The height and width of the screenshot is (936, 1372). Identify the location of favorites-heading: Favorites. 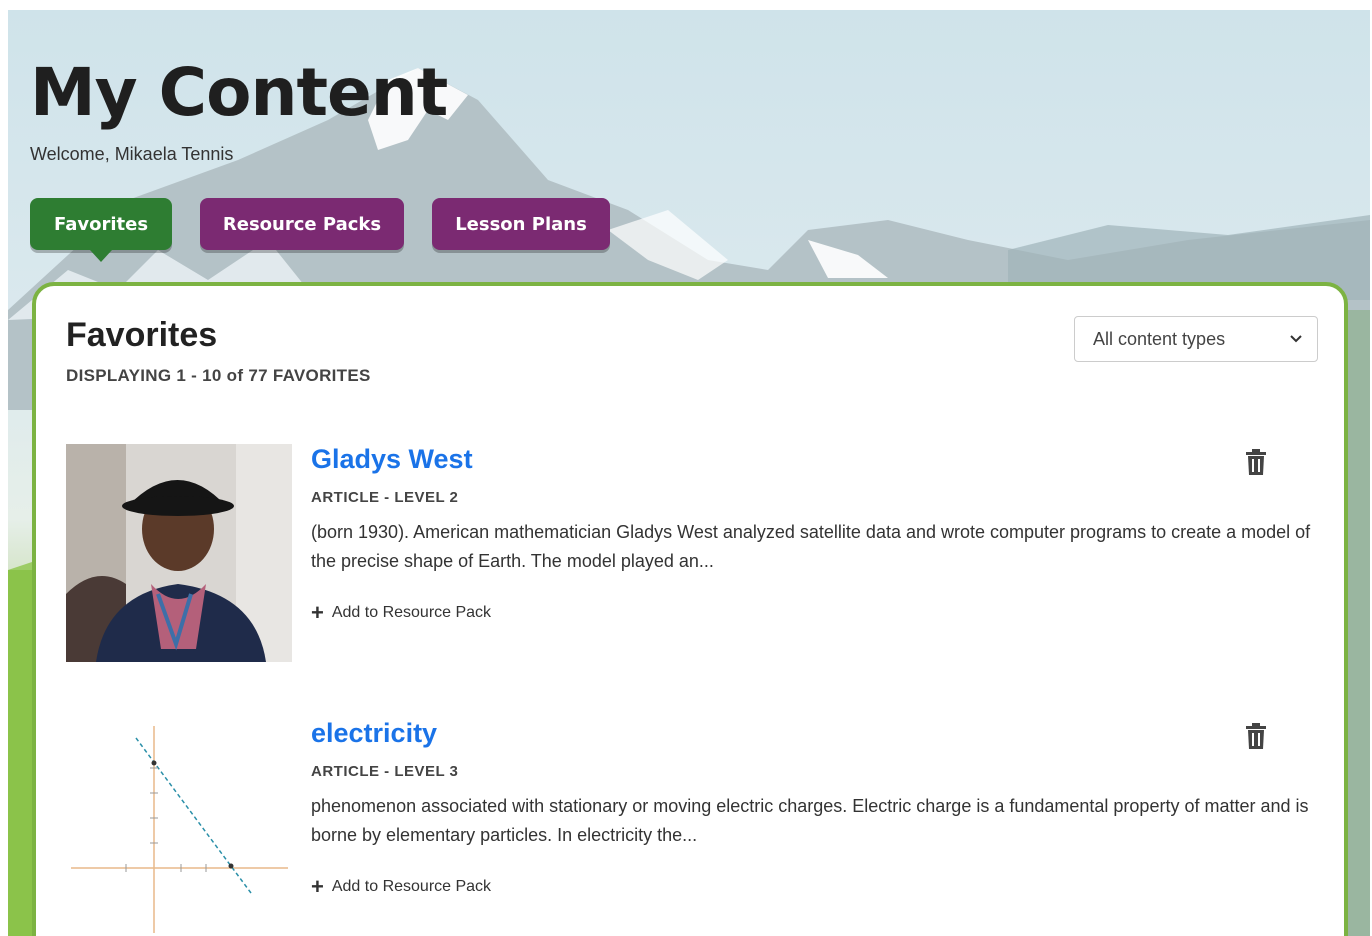
(142, 335).